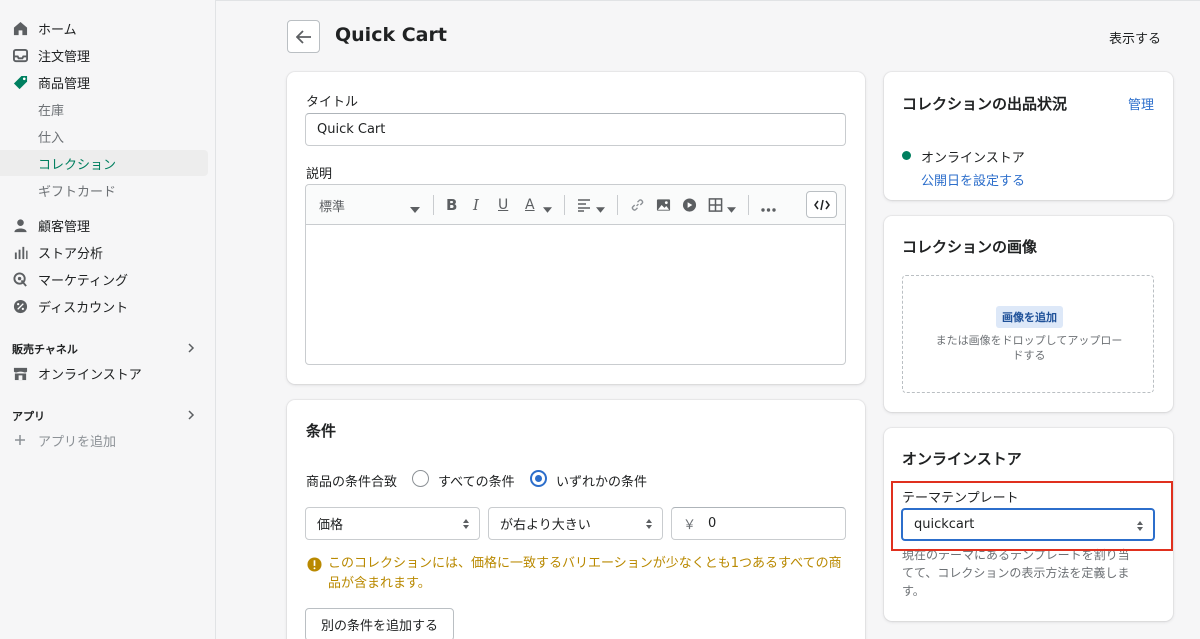 Image resolution: width=1200 pixels, height=639 pixels. Describe the element at coordinates (1141, 103) in the screenshot. I see `manage-link: 管理` at that location.